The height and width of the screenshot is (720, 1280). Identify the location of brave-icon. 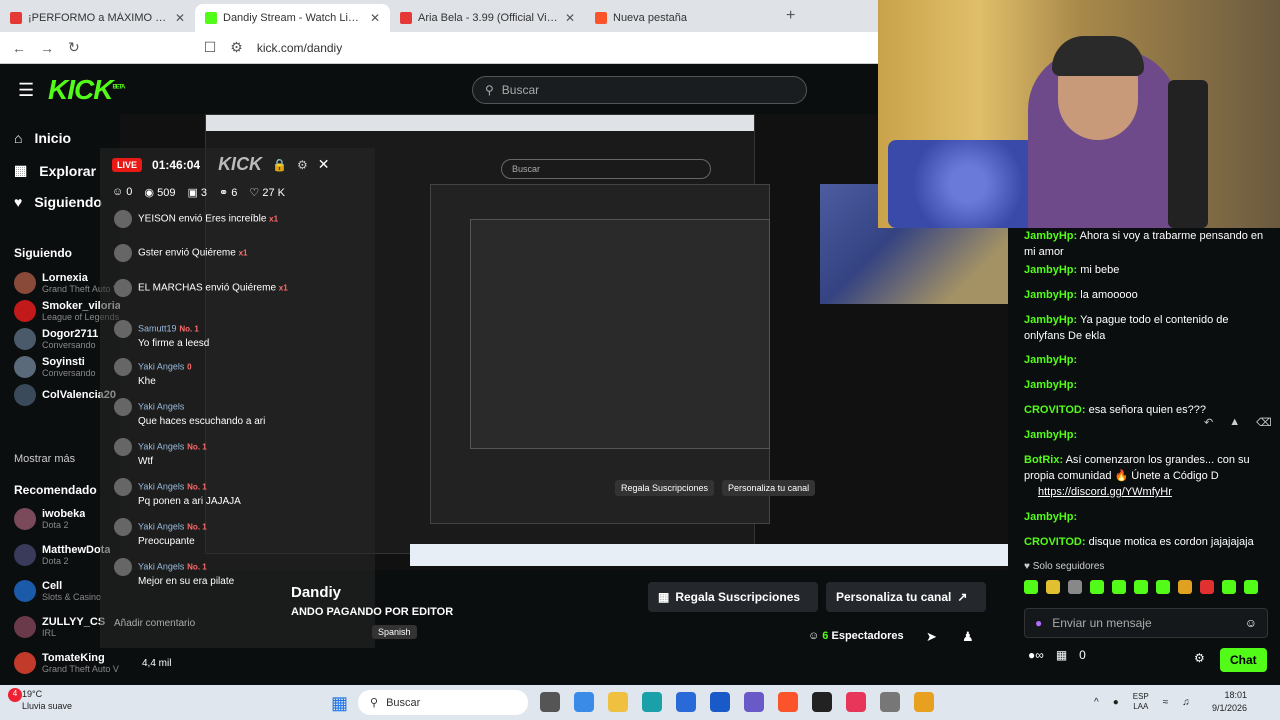
(788, 702).